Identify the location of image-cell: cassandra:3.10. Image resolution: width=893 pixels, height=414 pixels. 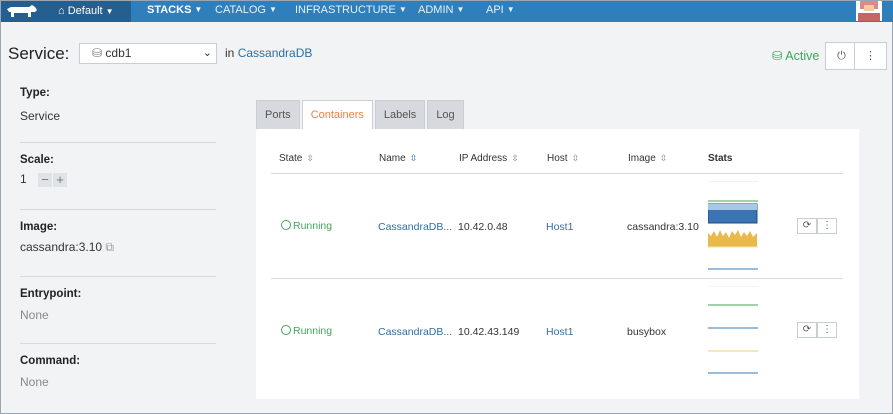
(663, 227).